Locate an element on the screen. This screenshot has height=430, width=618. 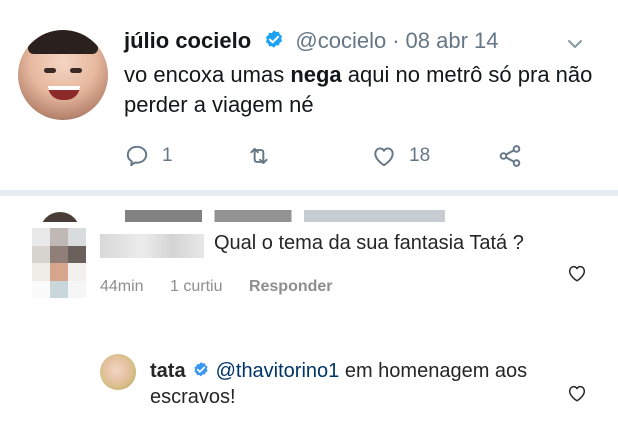
mention-link: @thavitorino1 is located at coordinates (278, 371).